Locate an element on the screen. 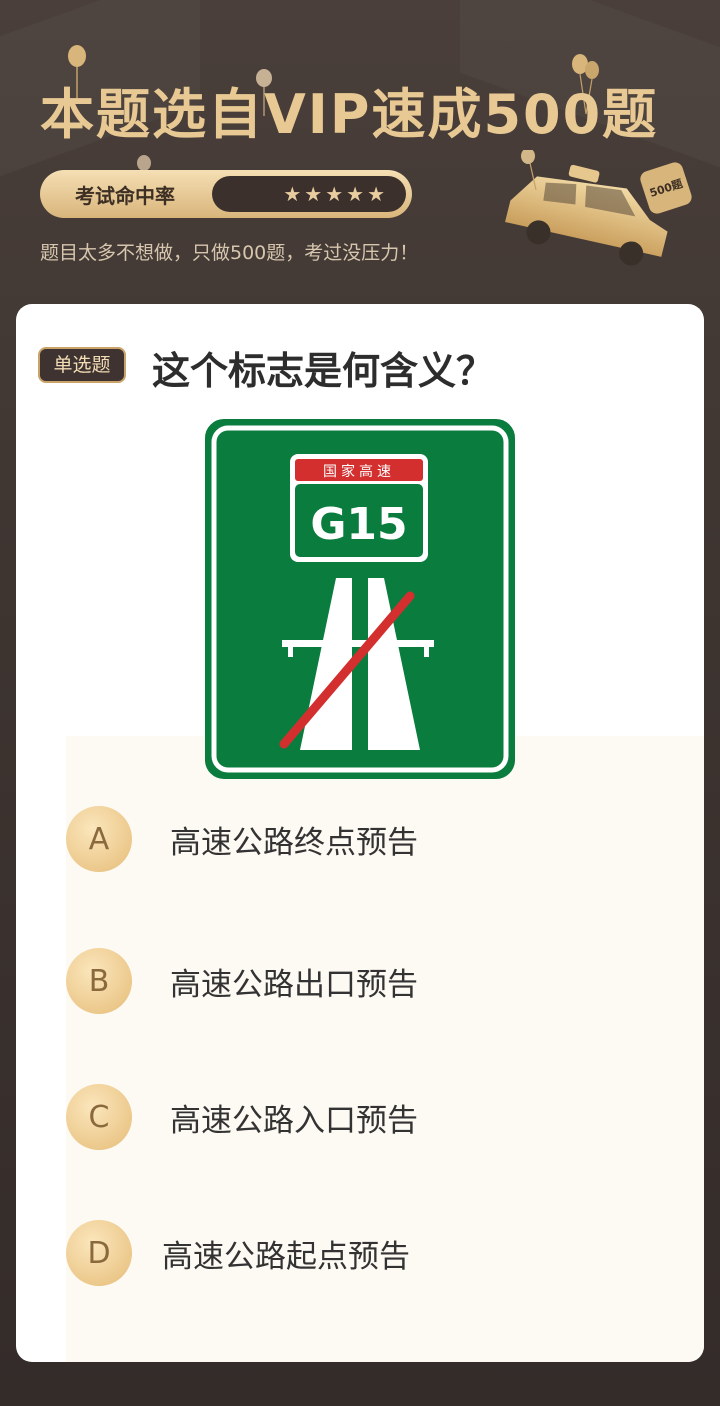 The image size is (720, 1406). option-b: B 高速公路出口预告 is located at coordinates (296, 981).